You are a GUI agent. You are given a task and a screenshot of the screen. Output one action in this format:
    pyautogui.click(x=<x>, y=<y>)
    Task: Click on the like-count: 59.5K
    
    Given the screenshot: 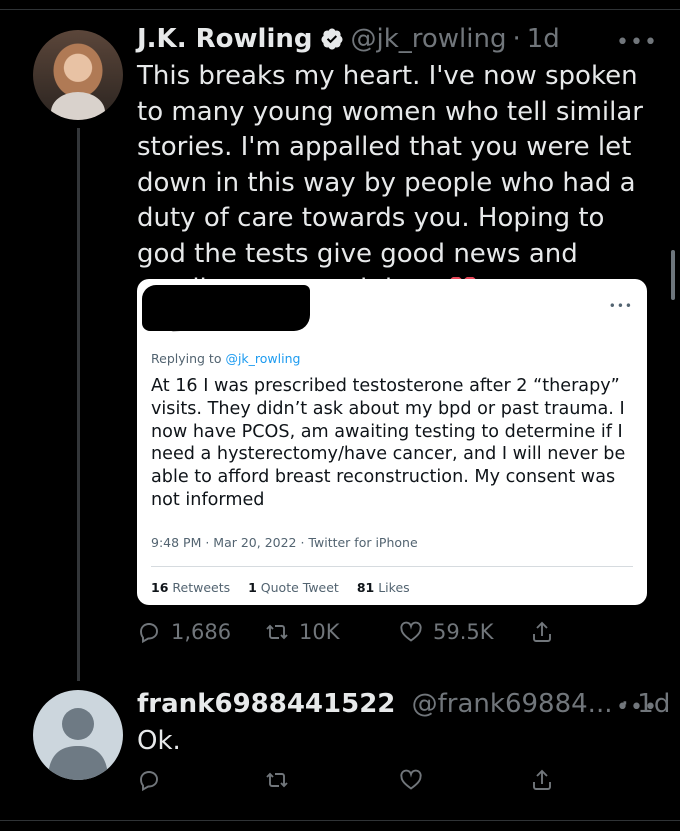 What is the action you would take?
    pyautogui.click(x=463, y=632)
    